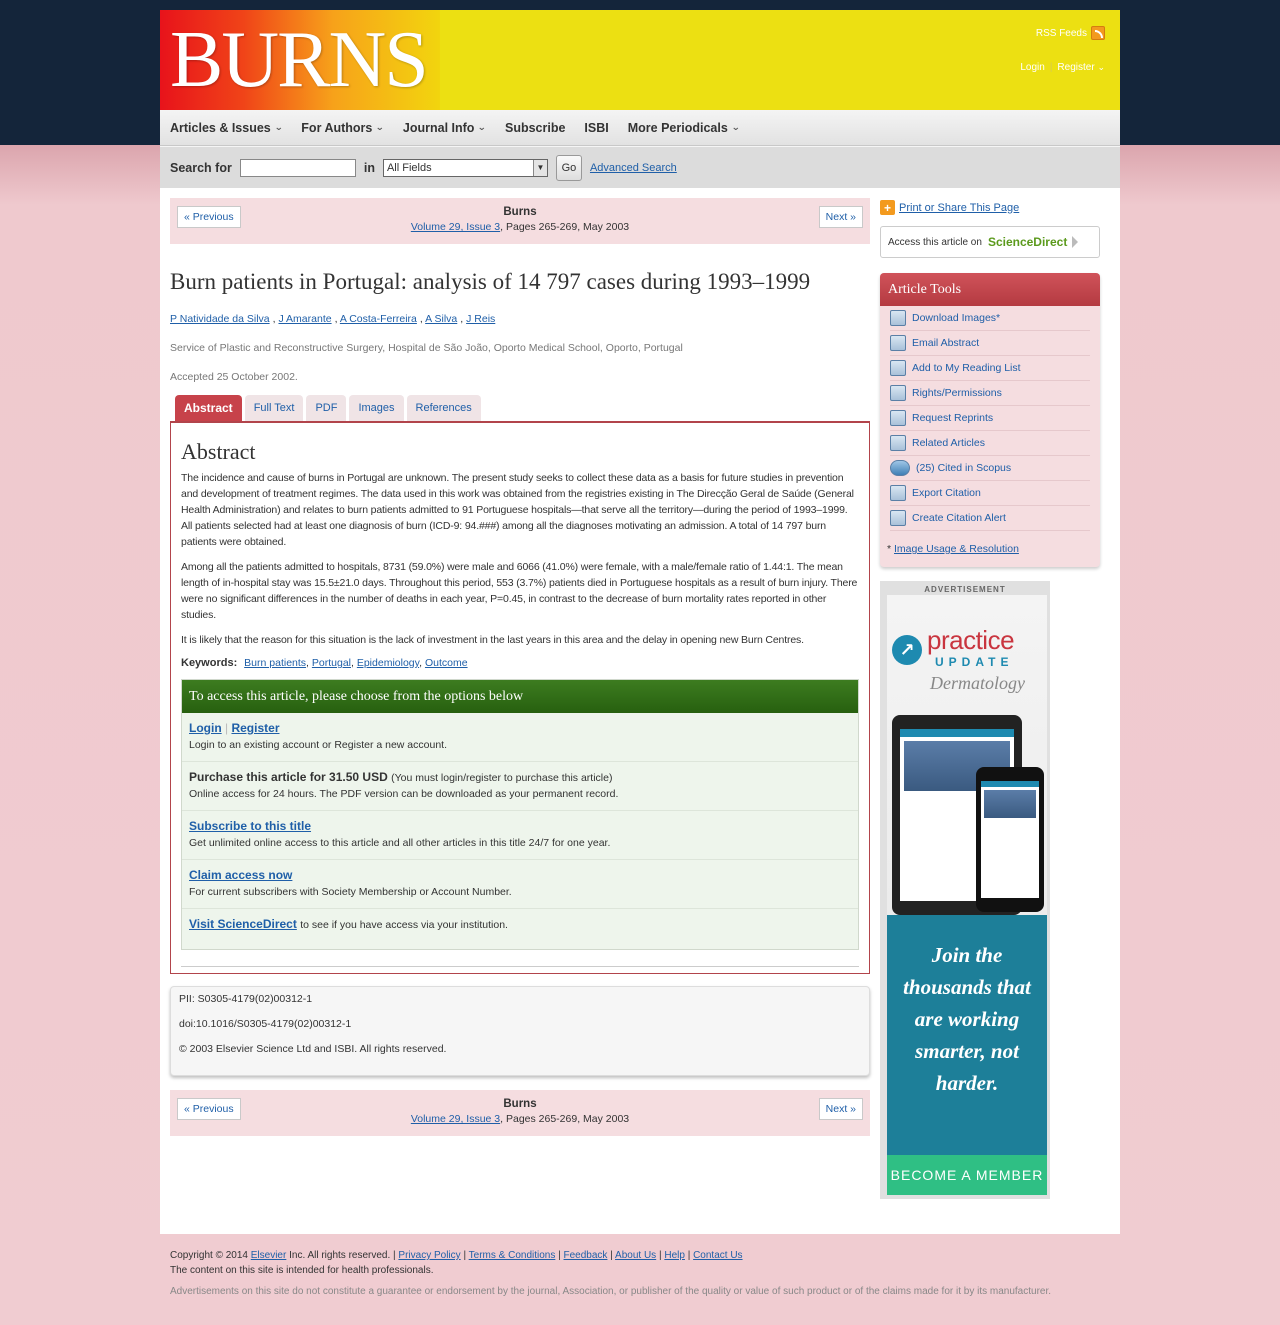 The height and width of the screenshot is (1325, 1280). What do you see at coordinates (429, 1255) in the screenshot?
I see `privacy-policy-link: Privacy Policy` at bounding box center [429, 1255].